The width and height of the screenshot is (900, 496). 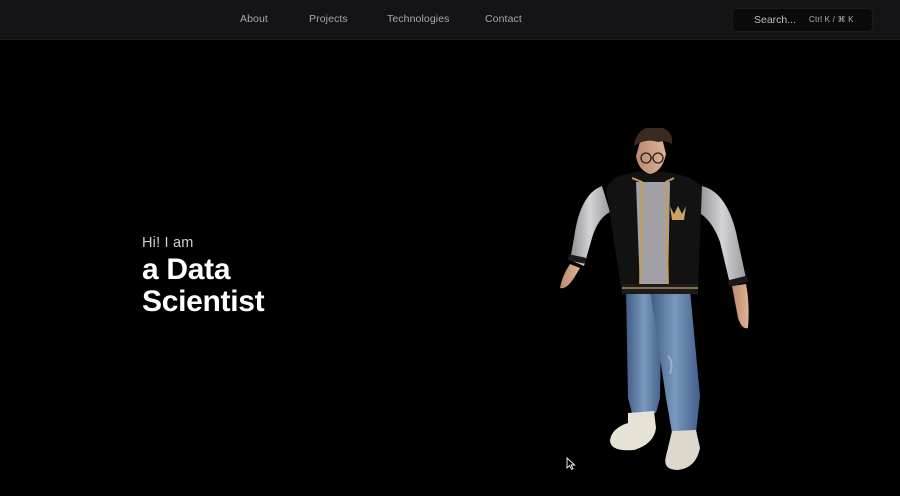 What do you see at coordinates (571, 463) in the screenshot?
I see `mouse-pointer-icon` at bounding box center [571, 463].